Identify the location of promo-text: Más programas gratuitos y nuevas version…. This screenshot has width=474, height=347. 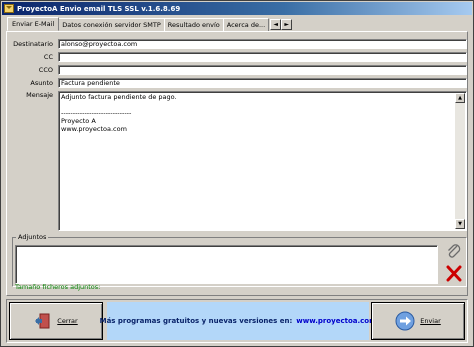
(196, 321).